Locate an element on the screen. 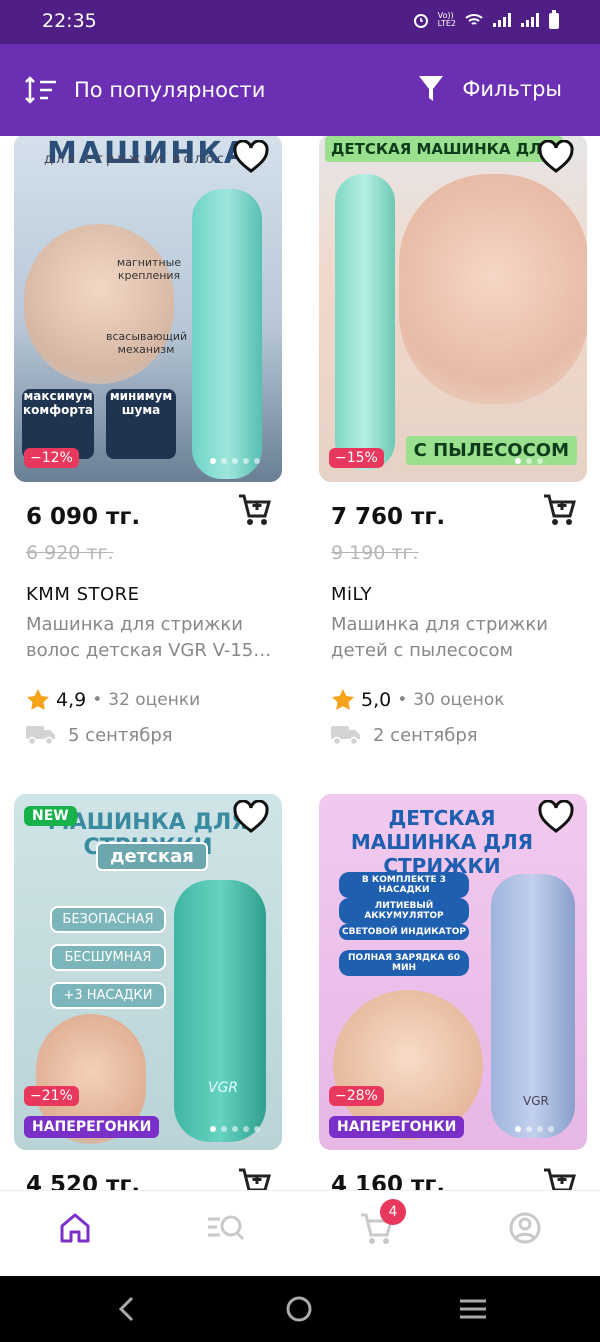  home-icon is located at coordinates (75, 1228).